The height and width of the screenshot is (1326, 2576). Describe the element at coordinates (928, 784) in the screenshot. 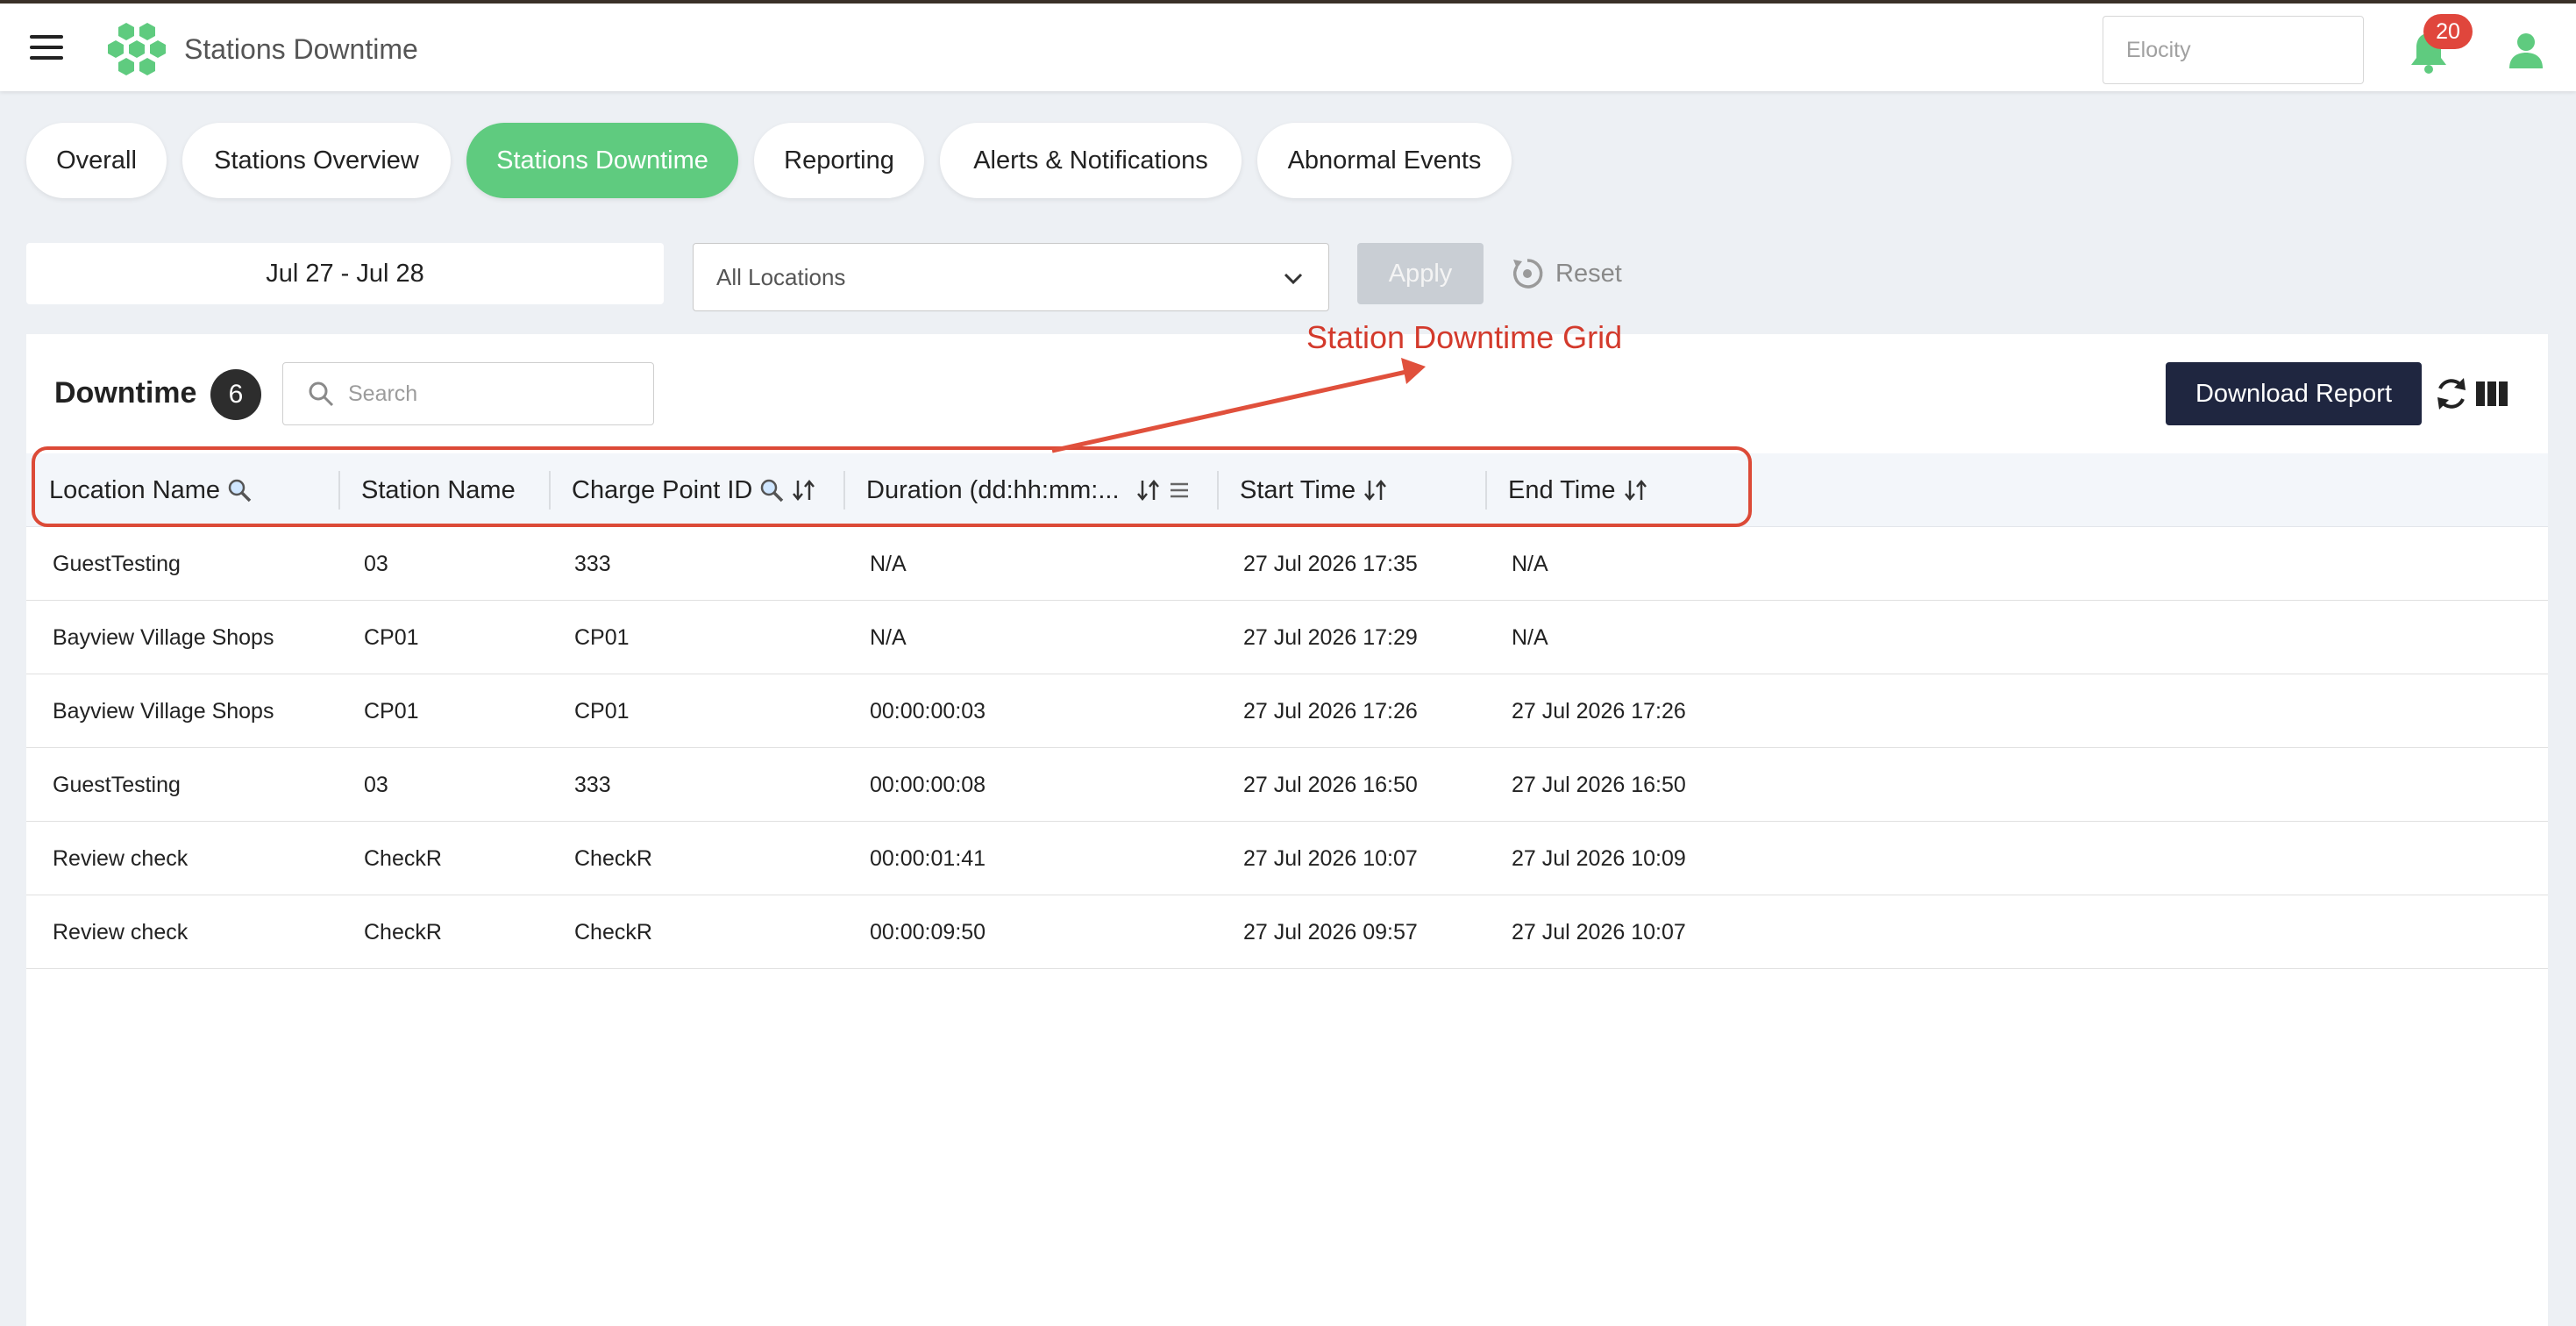

I see `cell-duration: 00:00:00:08` at that location.